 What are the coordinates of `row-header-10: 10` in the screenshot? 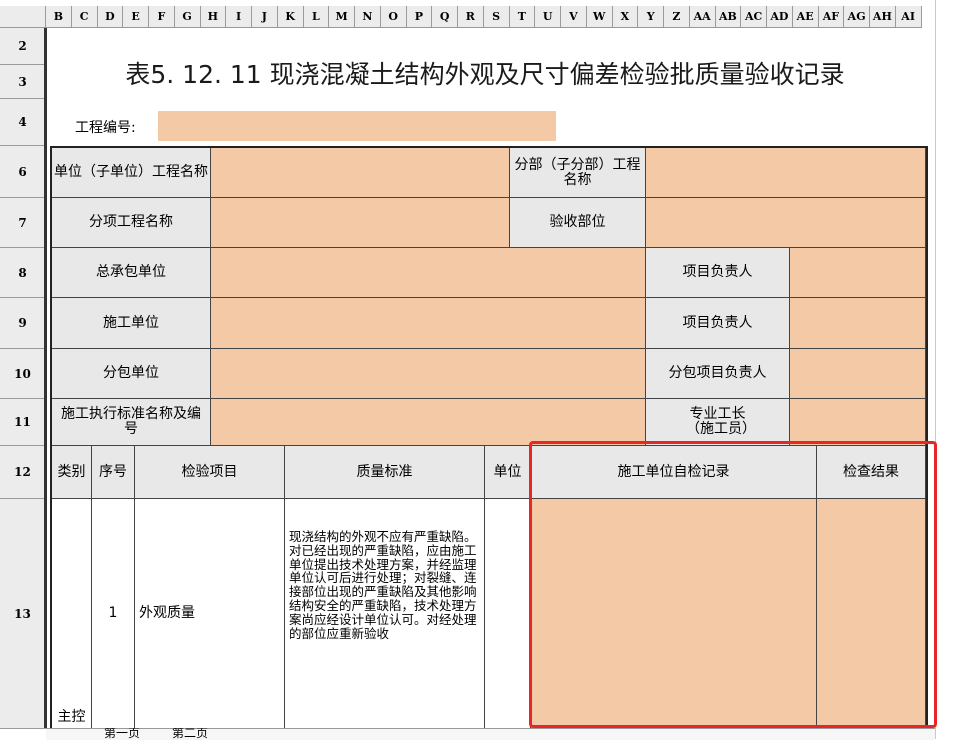 It's located at (23, 374).